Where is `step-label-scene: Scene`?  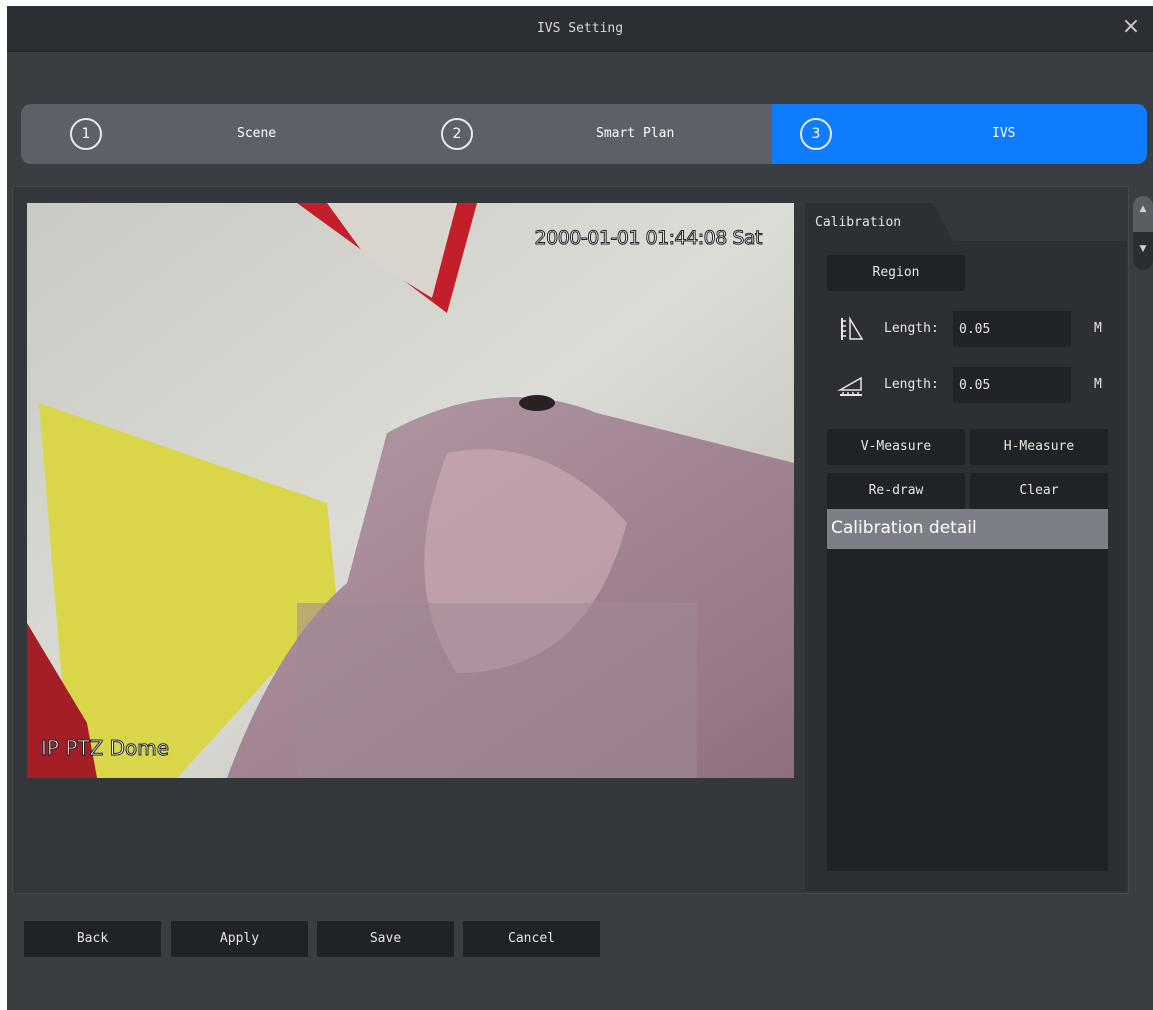
step-label-scene: Scene is located at coordinates (257, 133).